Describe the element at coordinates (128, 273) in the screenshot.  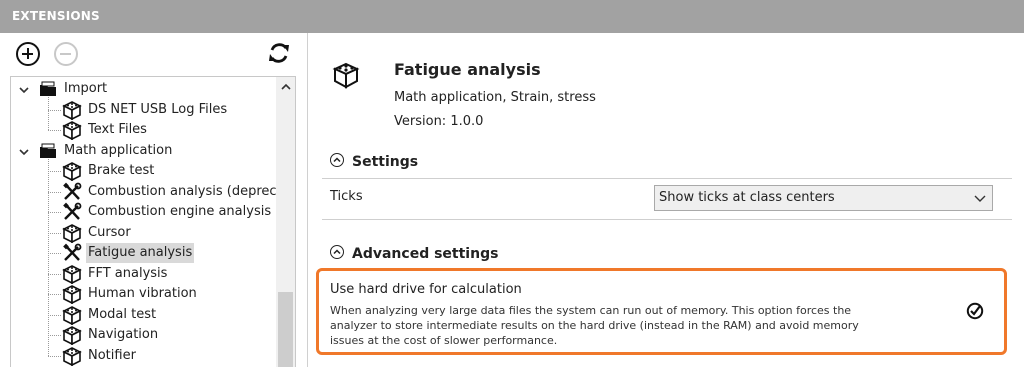
I see `tree-item-label: FFT analysis` at that location.